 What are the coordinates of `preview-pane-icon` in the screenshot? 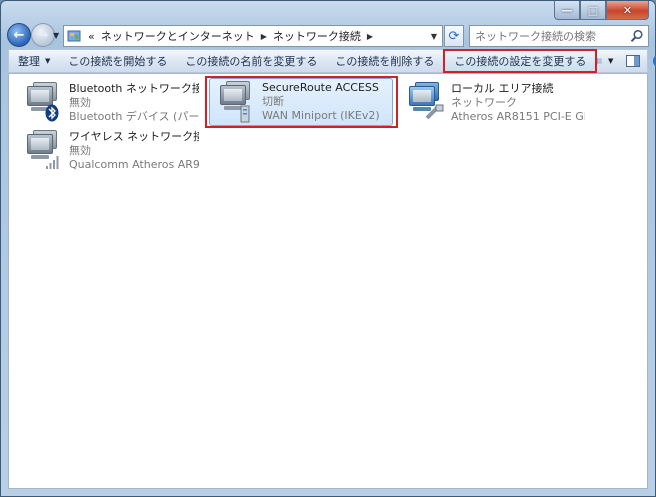 It's located at (633, 61).